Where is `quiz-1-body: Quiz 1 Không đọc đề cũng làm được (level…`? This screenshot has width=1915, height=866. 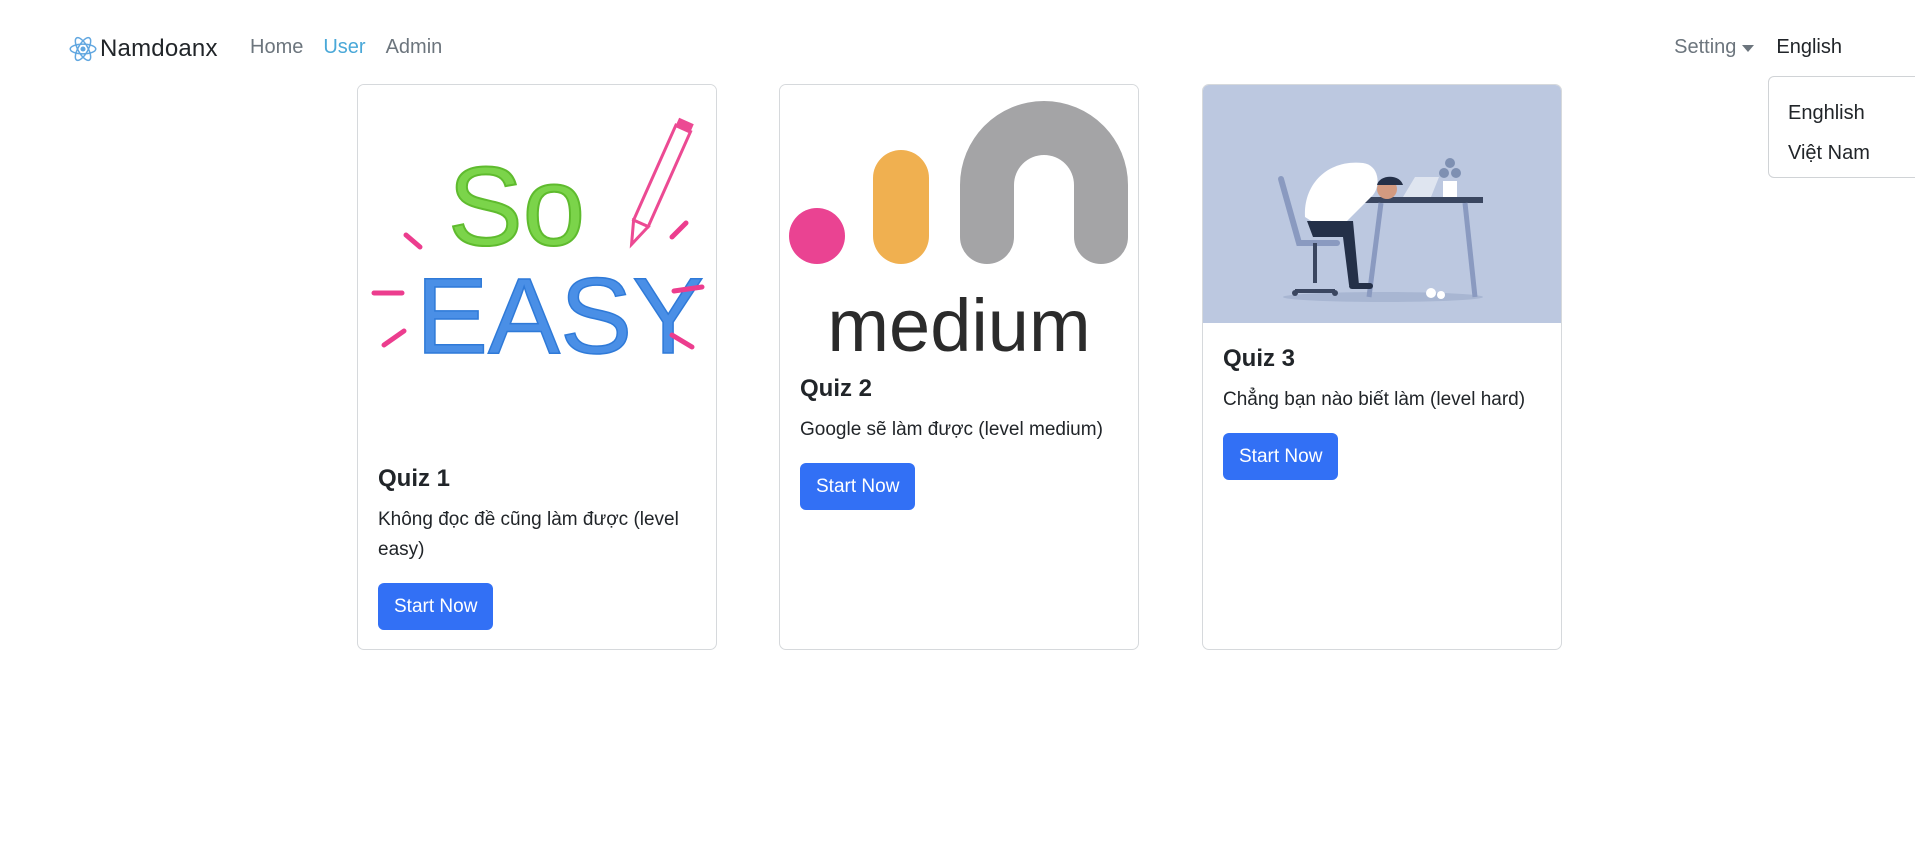 quiz-1-body: Quiz 1 Không đọc đề cũng làm được (level… is located at coordinates (537, 547).